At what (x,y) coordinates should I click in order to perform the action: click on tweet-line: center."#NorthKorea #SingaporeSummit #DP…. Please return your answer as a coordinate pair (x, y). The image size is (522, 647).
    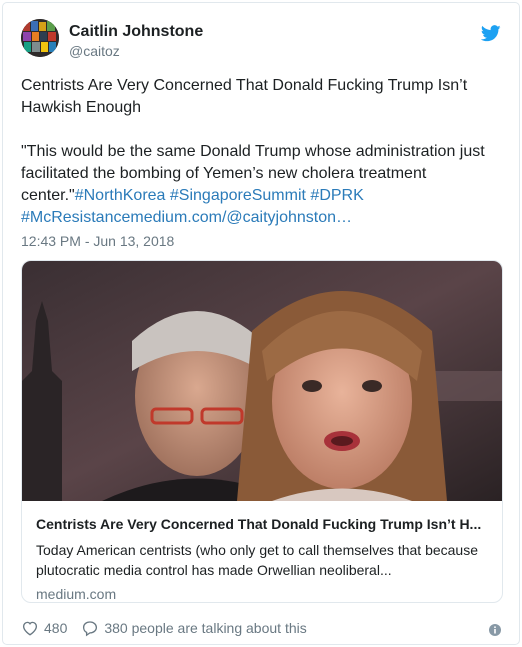
    Looking at the image, I should click on (261, 196).